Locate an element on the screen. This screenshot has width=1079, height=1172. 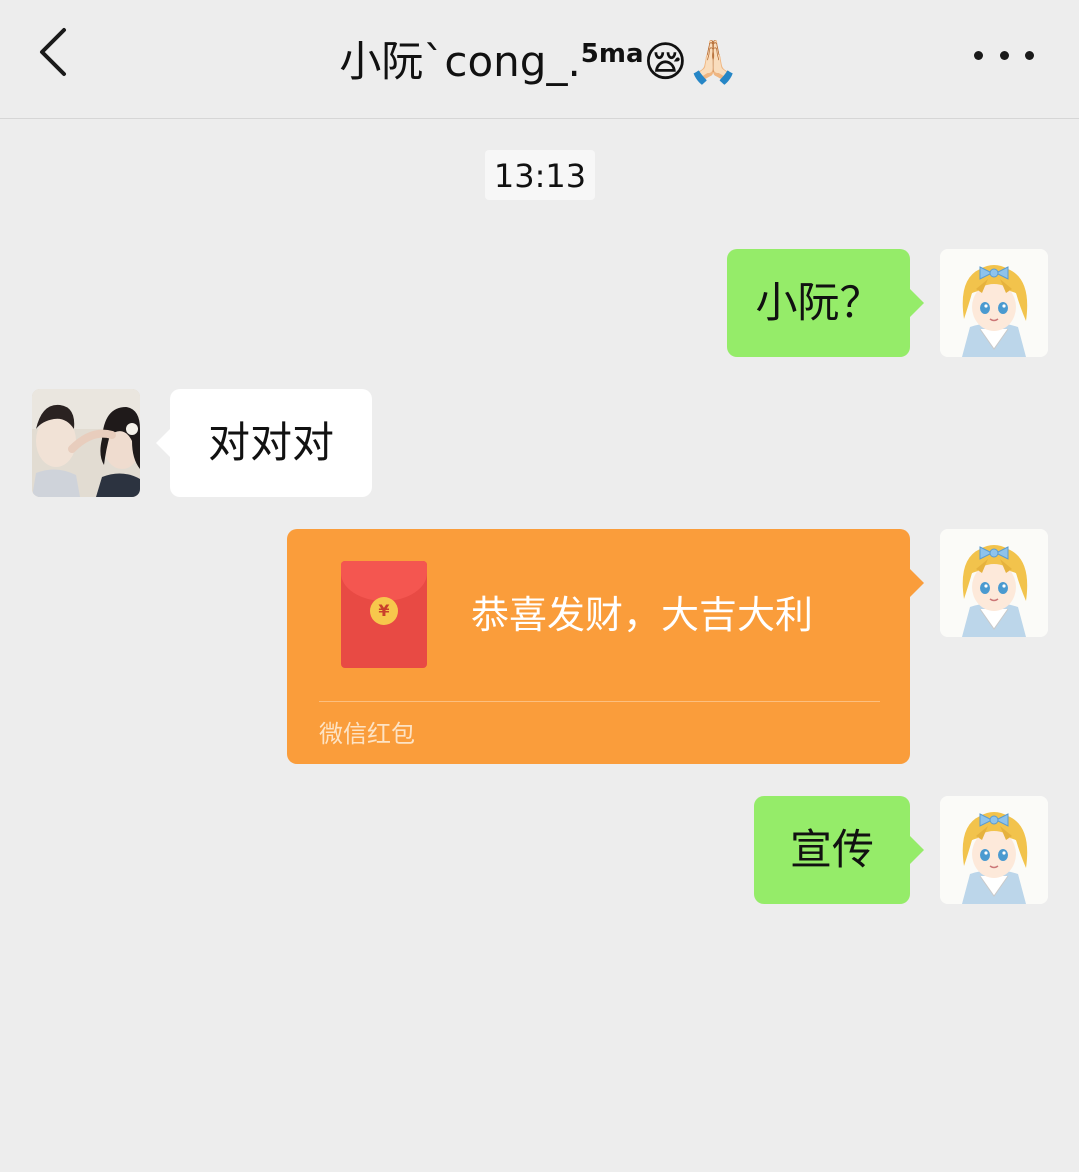
chat-title-emoji: 😪🙏🏻 is located at coordinates (691, 61).